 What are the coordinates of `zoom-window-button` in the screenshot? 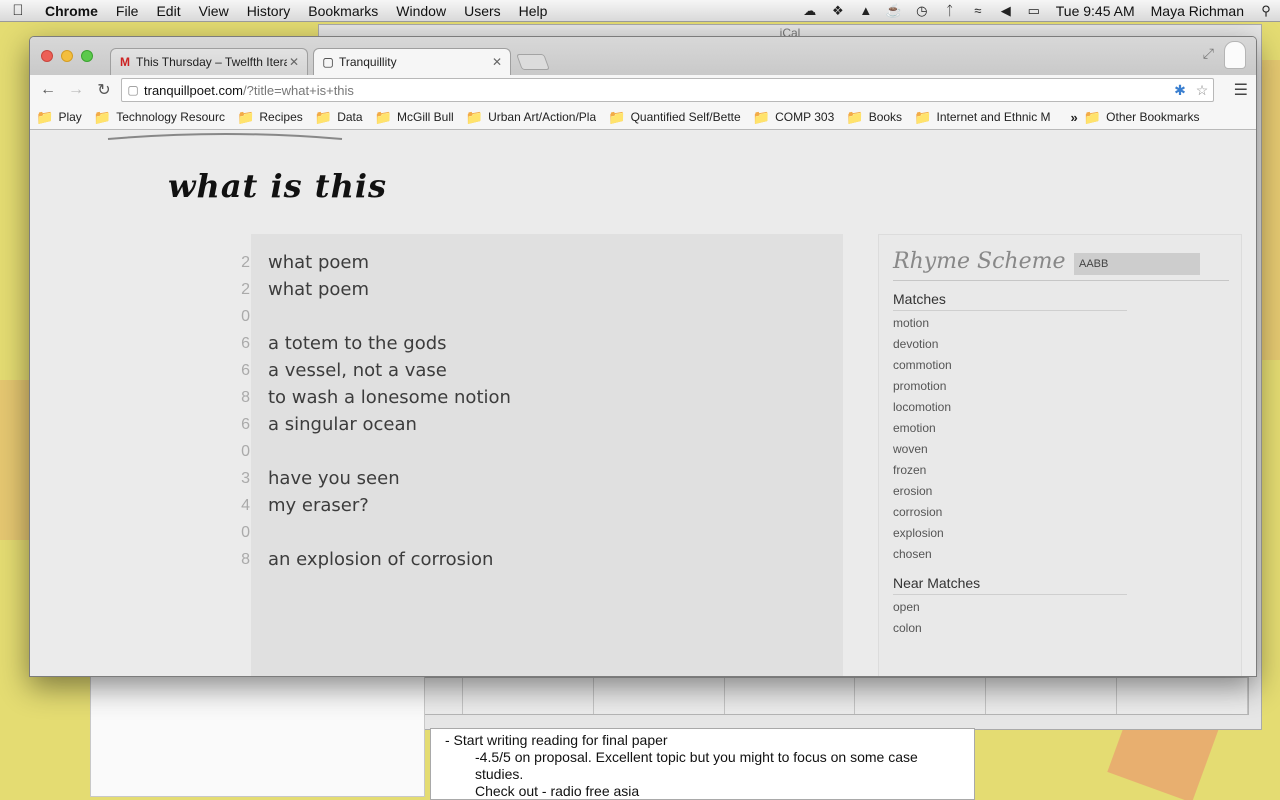 It's located at (87, 56).